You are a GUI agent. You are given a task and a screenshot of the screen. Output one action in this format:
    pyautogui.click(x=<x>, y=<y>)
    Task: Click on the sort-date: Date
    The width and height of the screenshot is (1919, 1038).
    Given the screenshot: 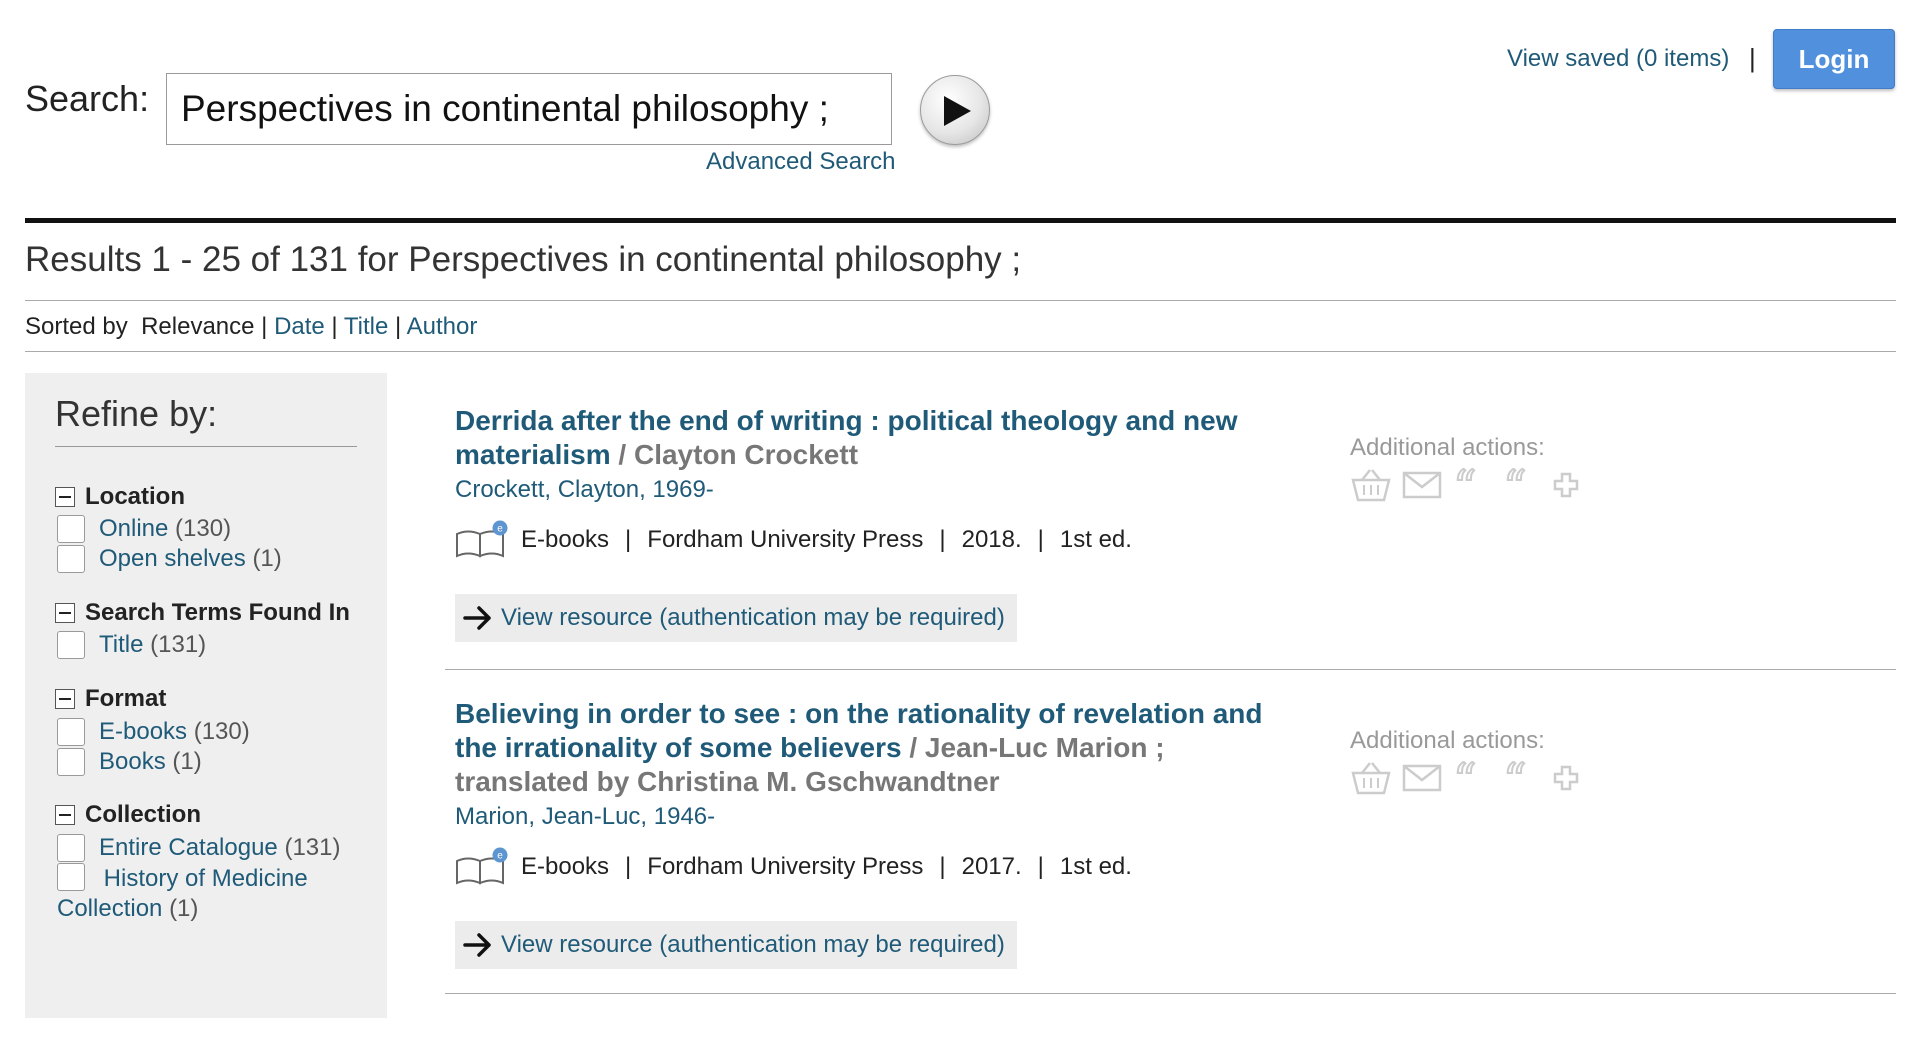 What is the action you would take?
    pyautogui.click(x=299, y=326)
    